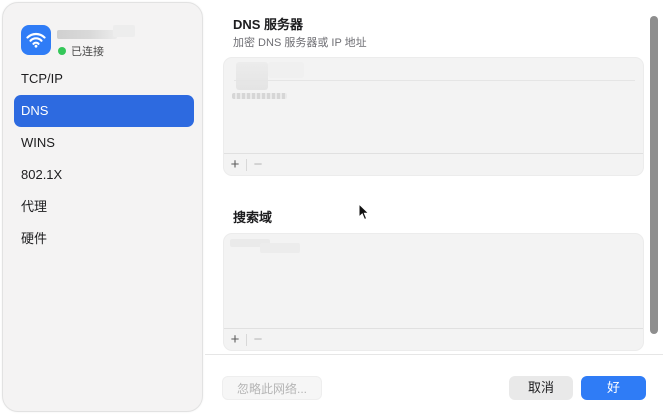 The width and height of the screenshot is (663, 416). What do you see at coordinates (613, 388) in the screenshot?
I see `ok-button: 好` at bounding box center [613, 388].